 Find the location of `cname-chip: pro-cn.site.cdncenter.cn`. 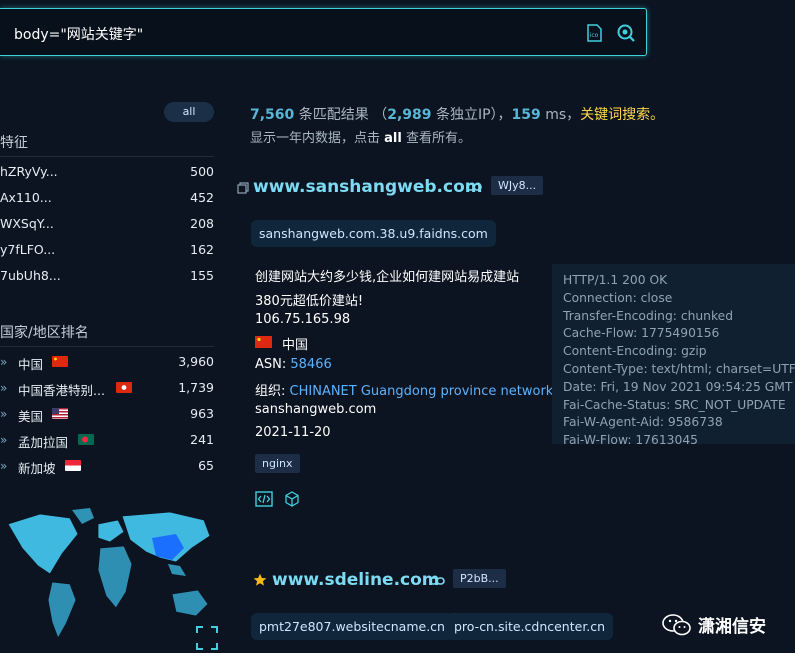

cname-chip: pro-cn.site.cdncenter.cn is located at coordinates (530, 626).